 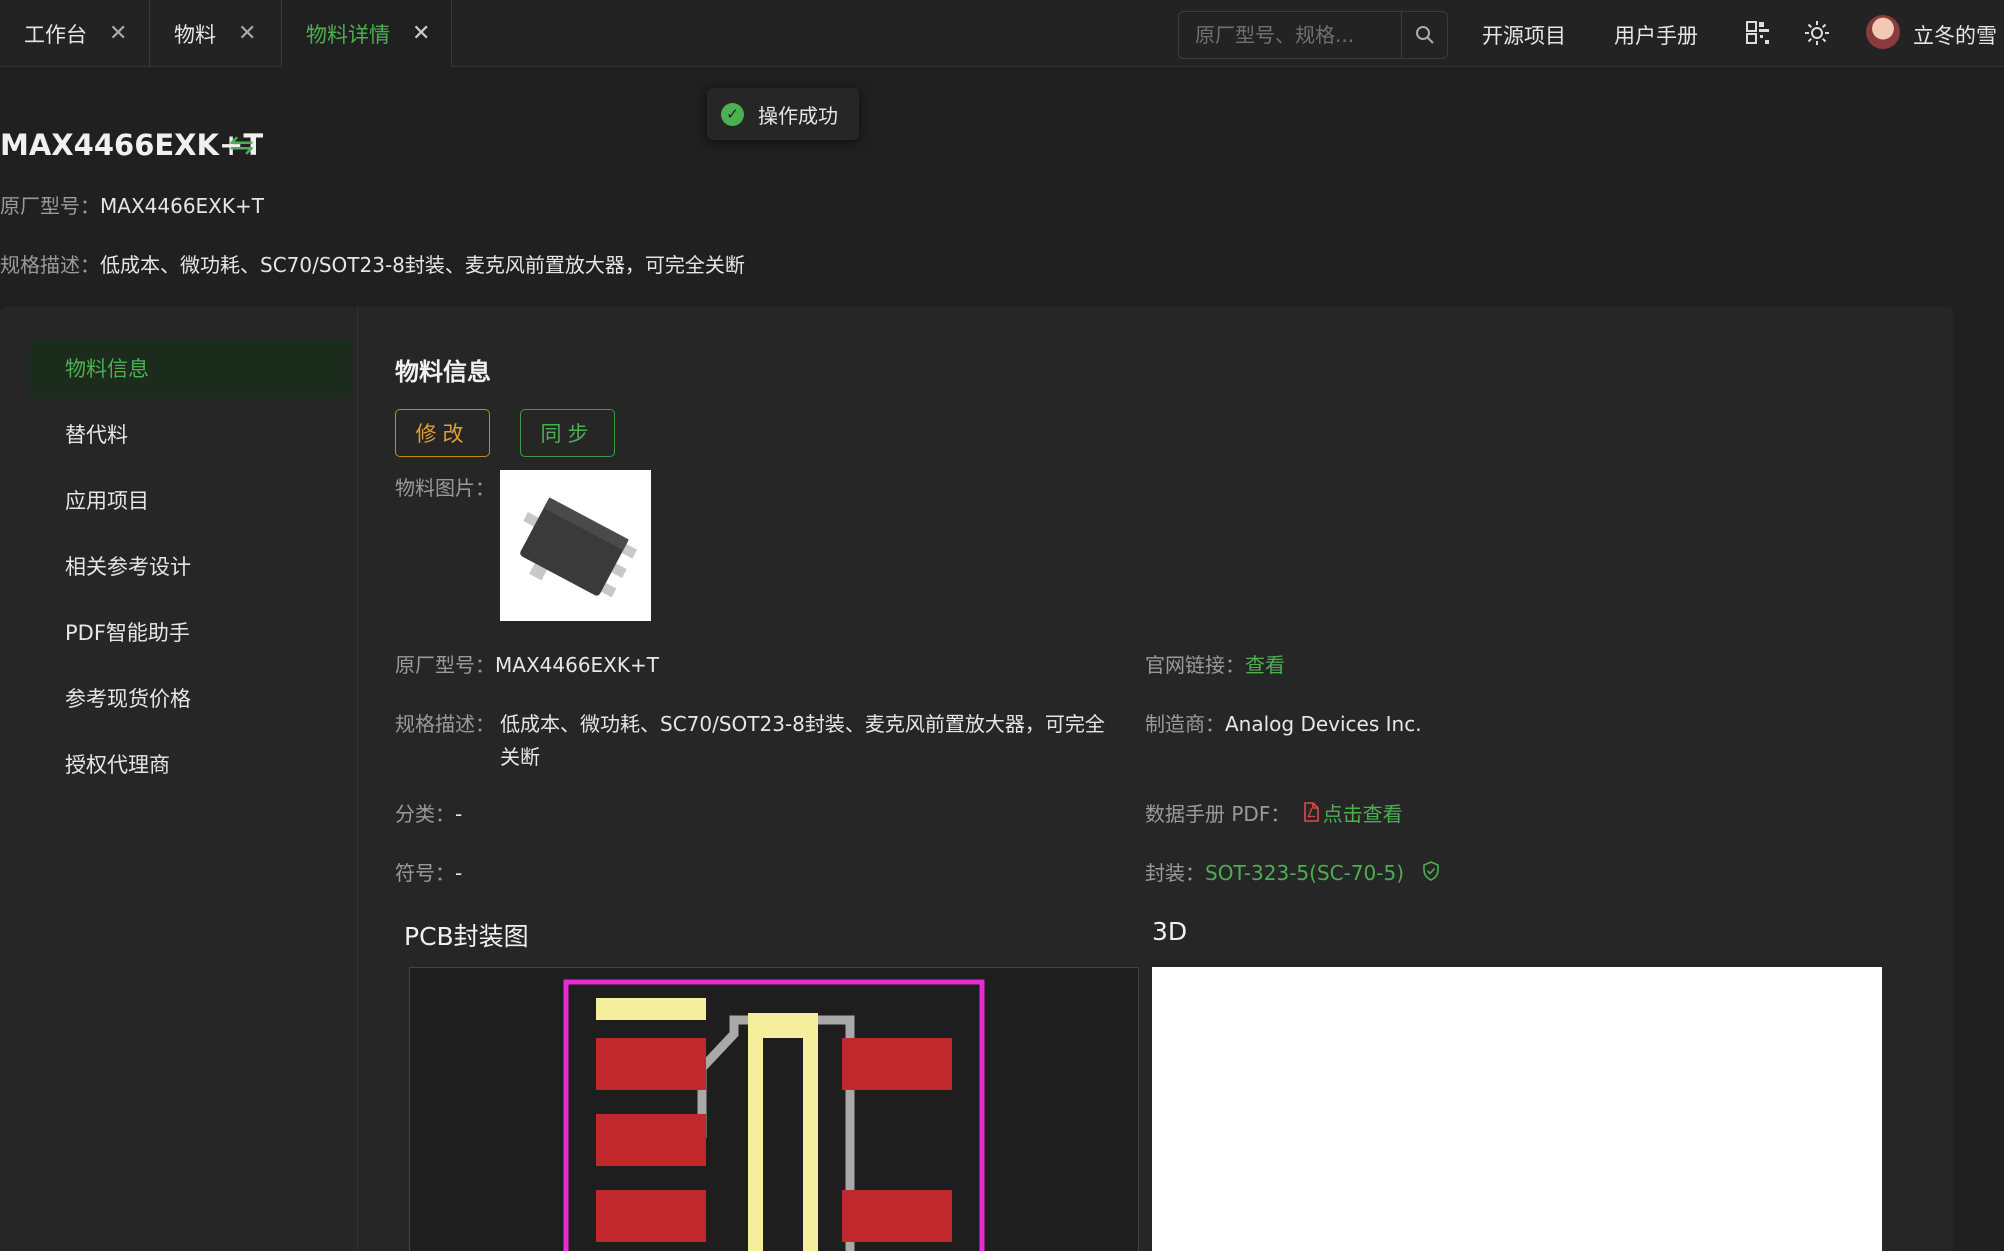 I want to click on model-3d-title: 3D, so click(x=1170, y=931).